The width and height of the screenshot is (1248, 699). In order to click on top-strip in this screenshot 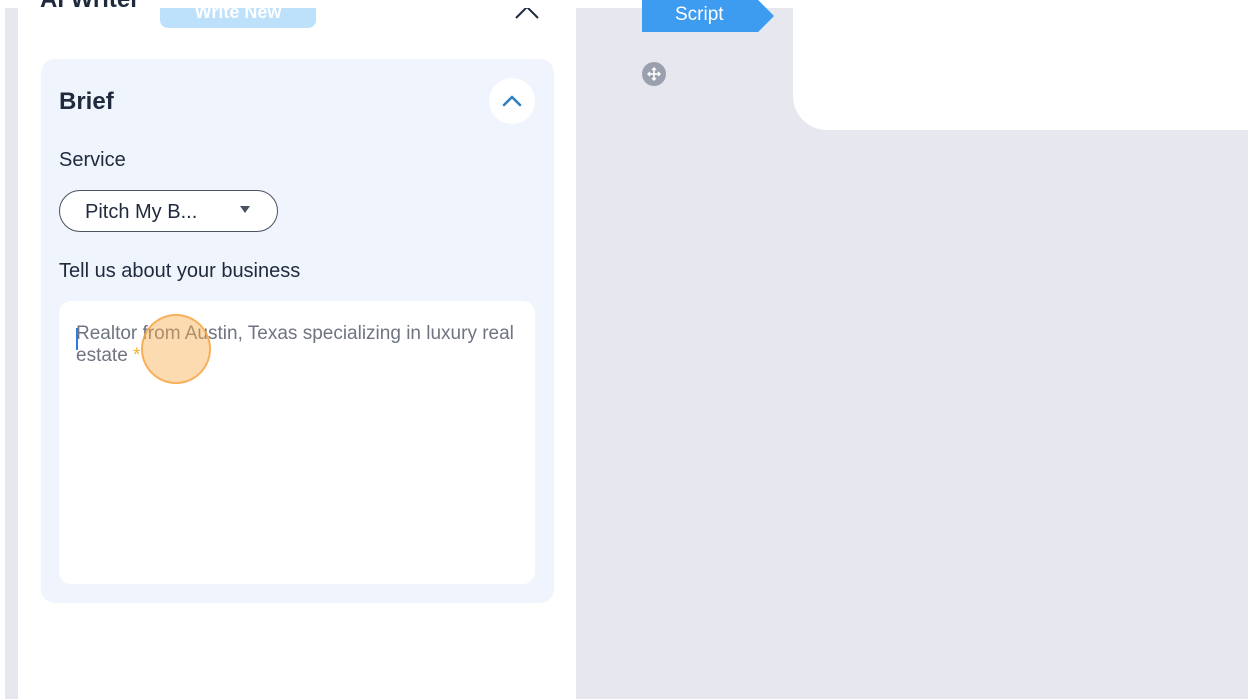, I will do `click(624, 4)`.